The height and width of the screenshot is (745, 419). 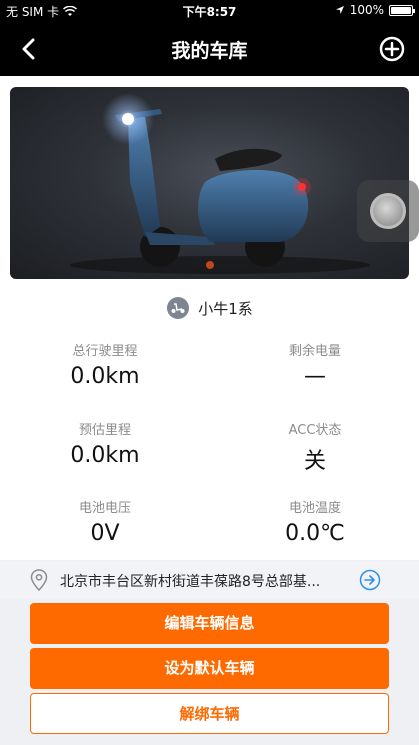 I want to click on stat-battery-temp: 电池温度 0.0℃, so click(x=315, y=521).